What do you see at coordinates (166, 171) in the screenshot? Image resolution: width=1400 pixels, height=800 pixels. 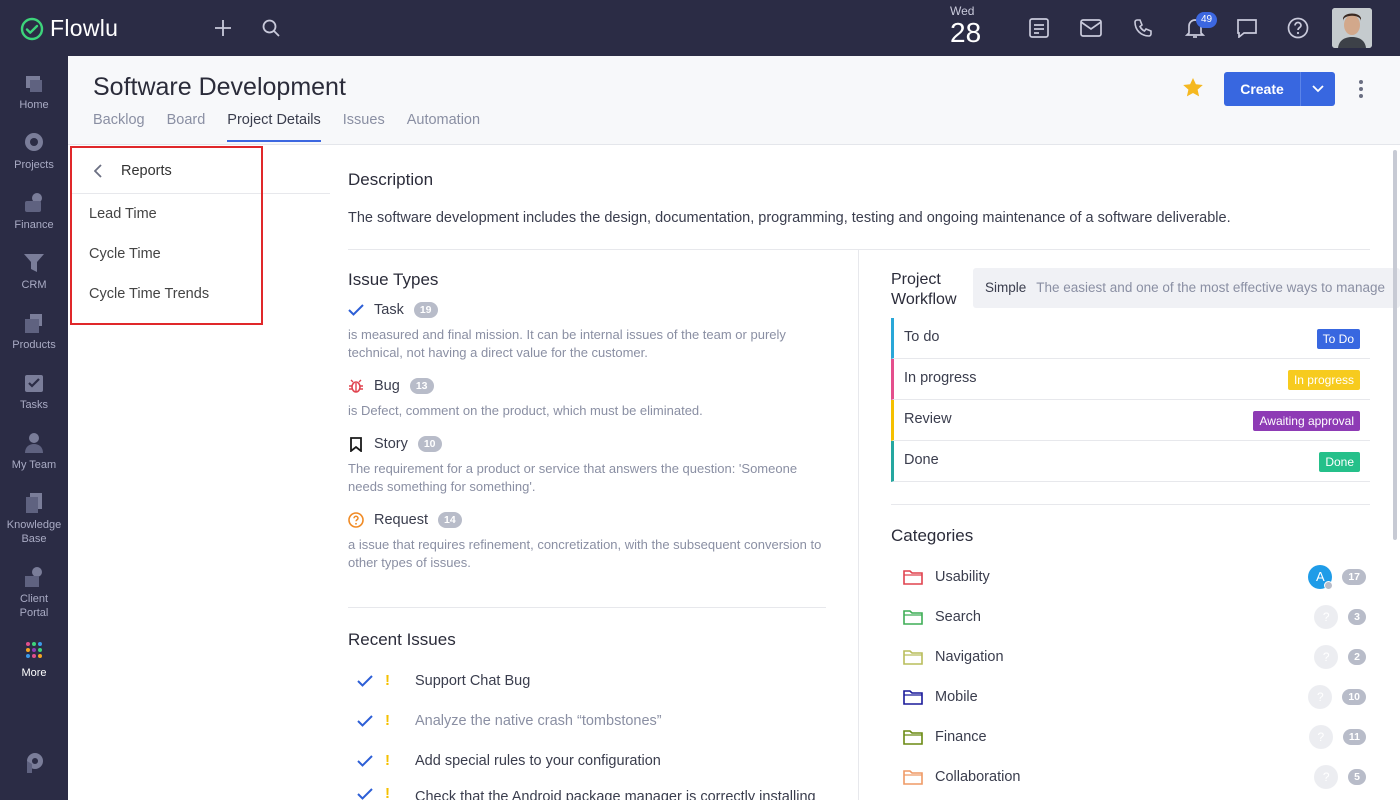 I see `reports-header: Reports` at bounding box center [166, 171].